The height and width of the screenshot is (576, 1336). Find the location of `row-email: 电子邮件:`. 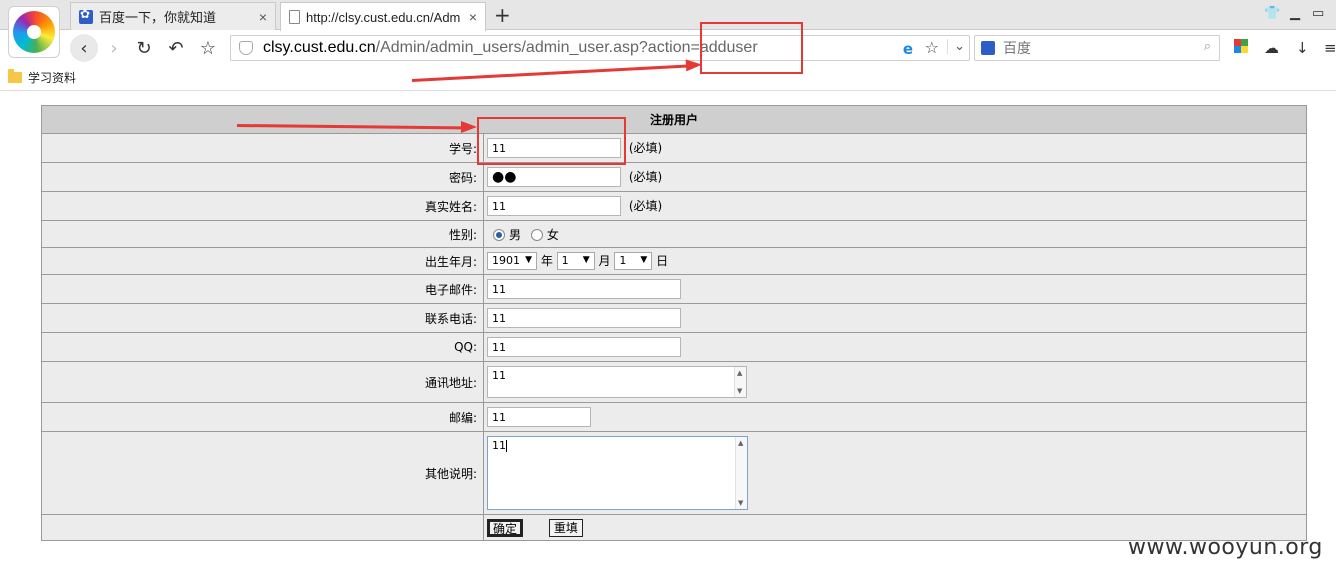

row-email: 电子邮件: is located at coordinates (674, 289).